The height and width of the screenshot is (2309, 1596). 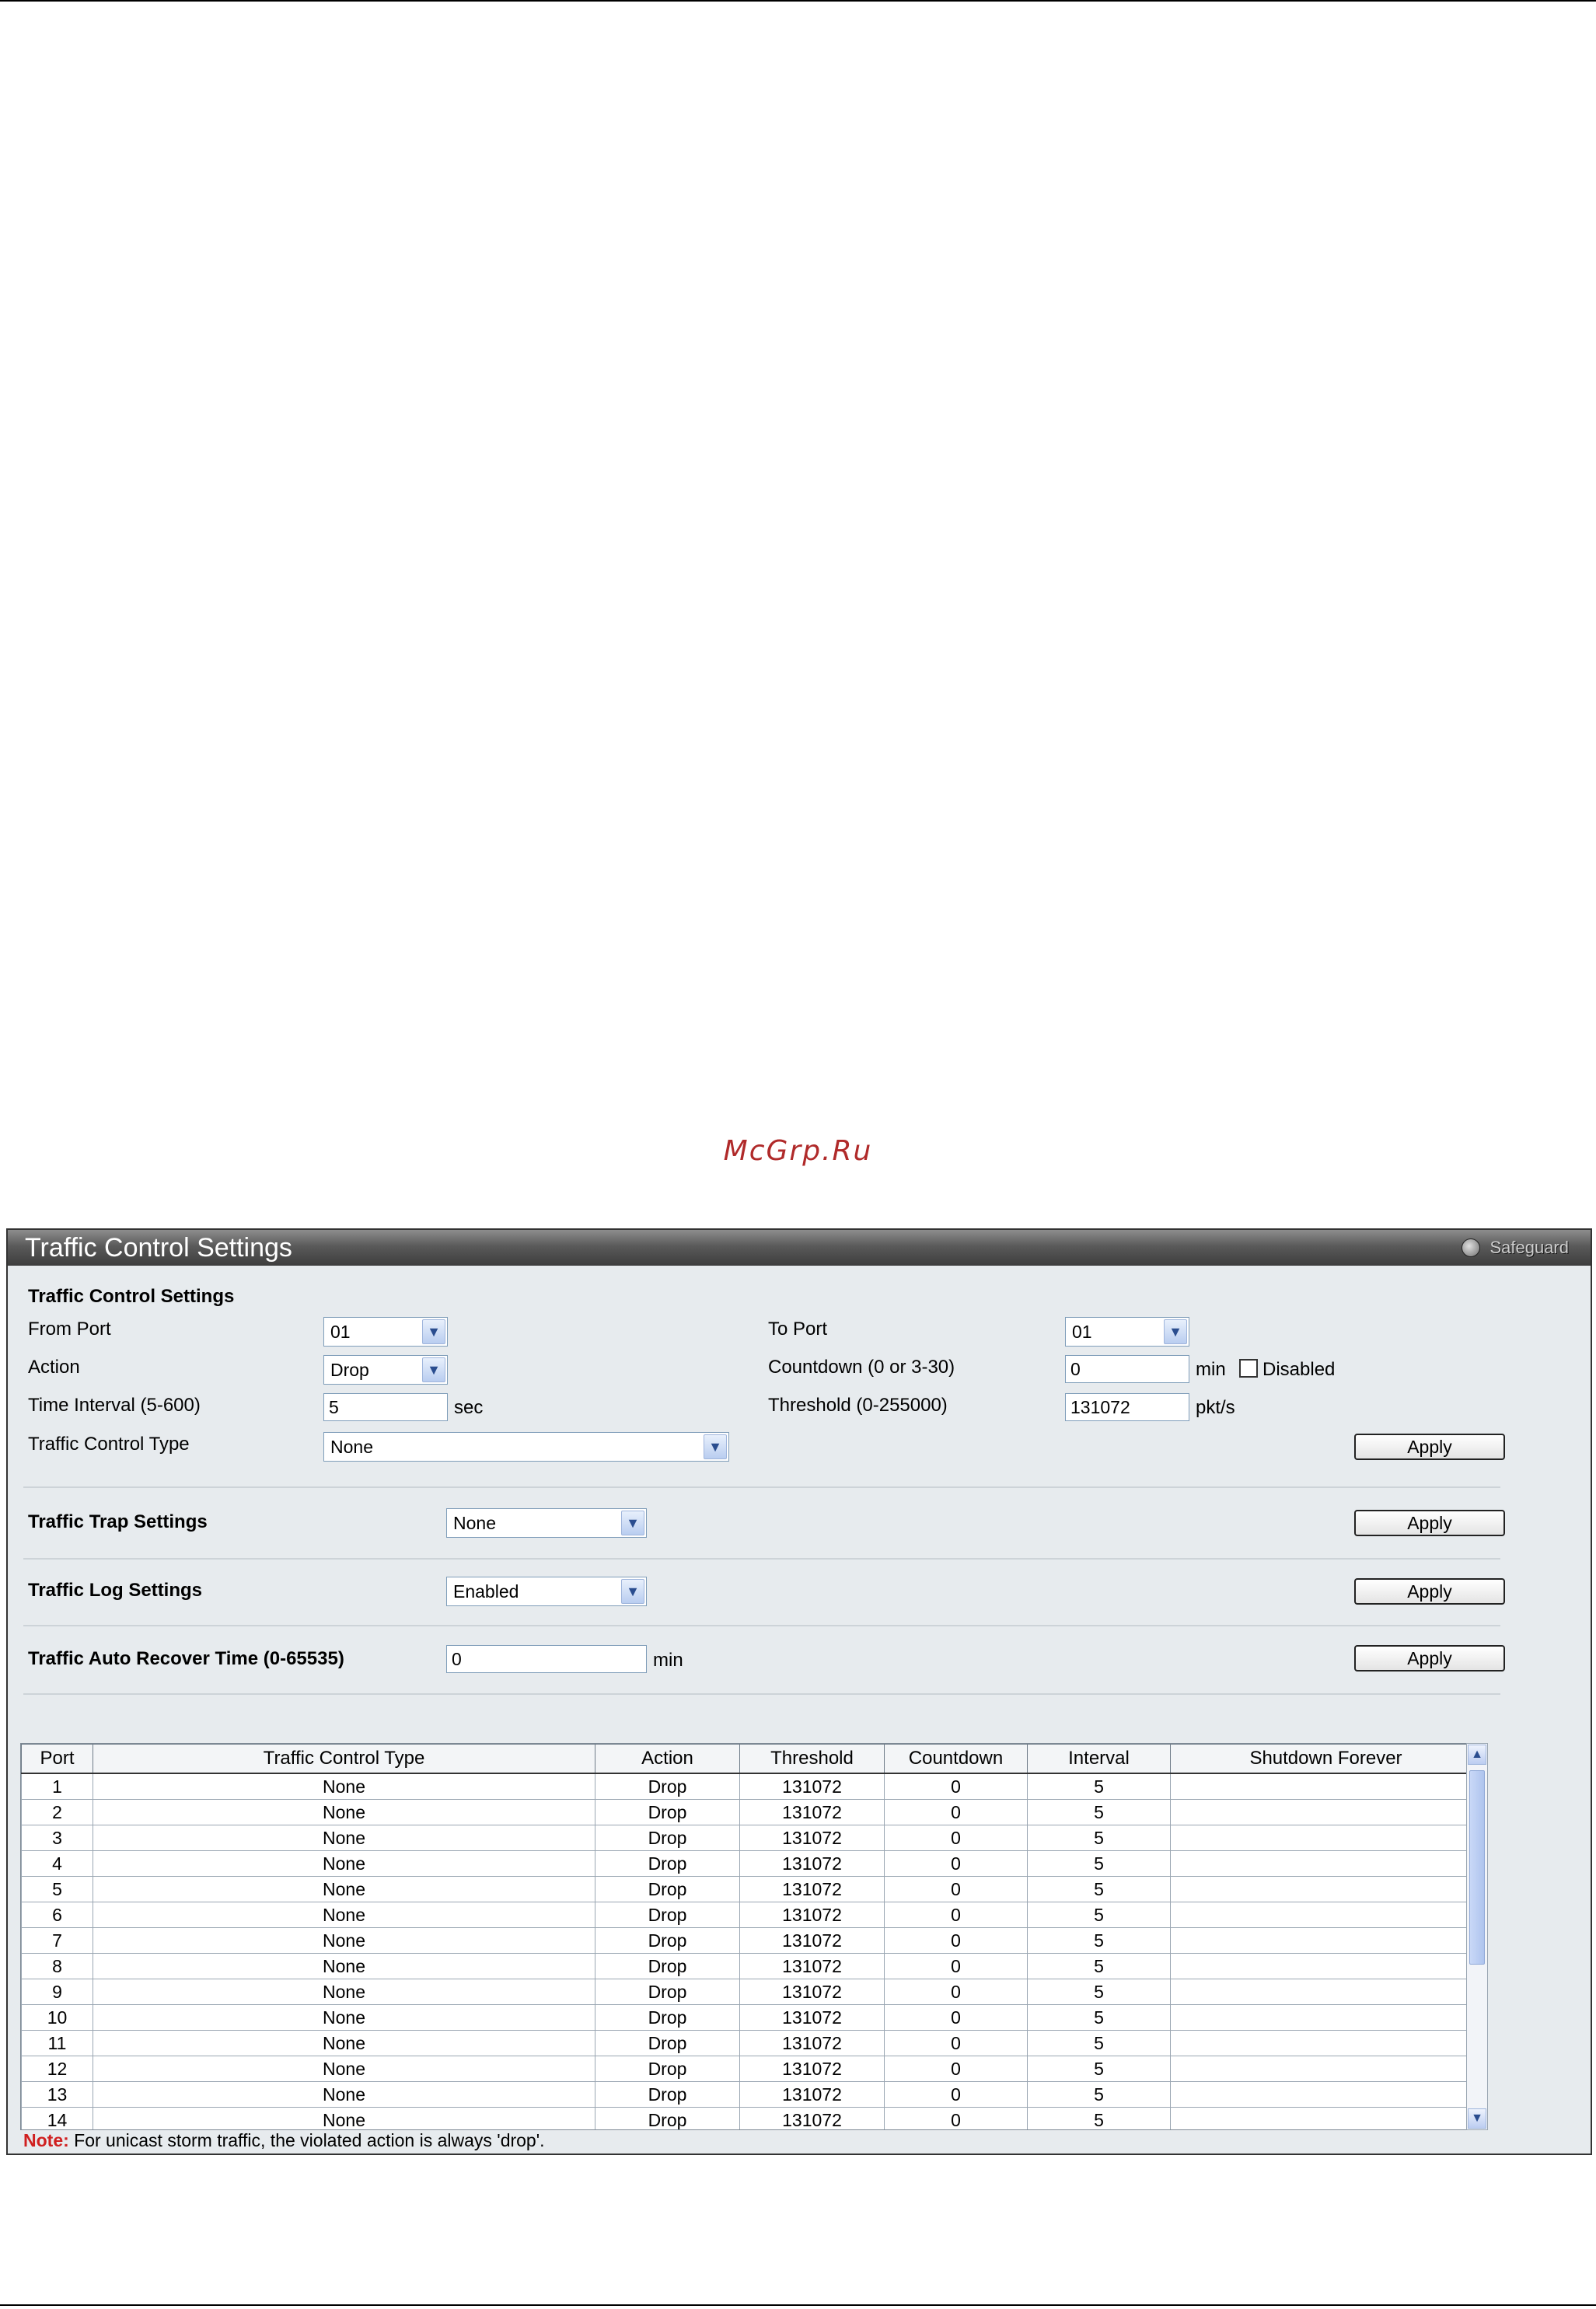 What do you see at coordinates (956, 1759) in the screenshot?
I see `column-header: Countdown` at bounding box center [956, 1759].